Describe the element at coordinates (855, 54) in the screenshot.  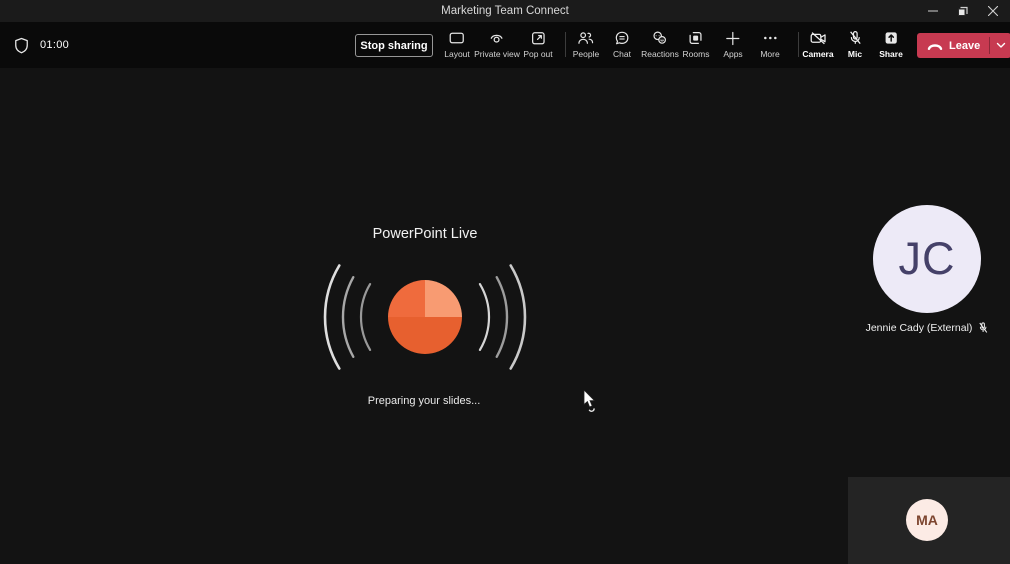
I see `mic-label: Mic` at that location.